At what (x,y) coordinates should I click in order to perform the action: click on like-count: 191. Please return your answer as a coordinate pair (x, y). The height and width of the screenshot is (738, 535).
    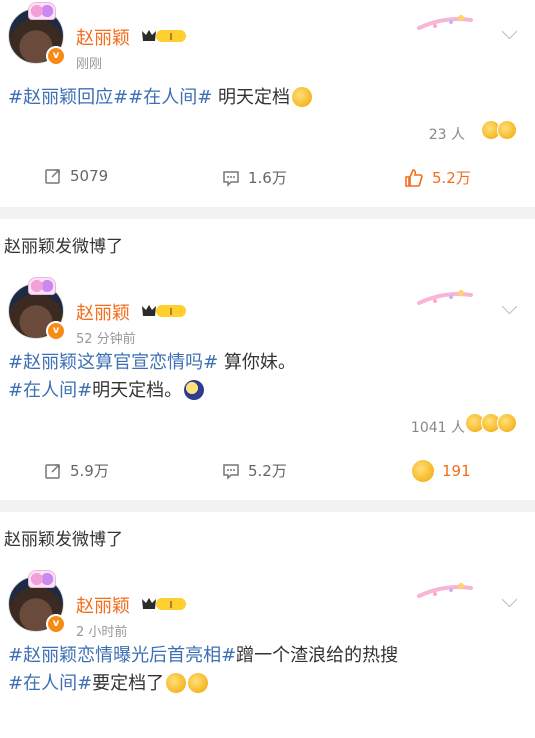
    Looking at the image, I should click on (456, 471).